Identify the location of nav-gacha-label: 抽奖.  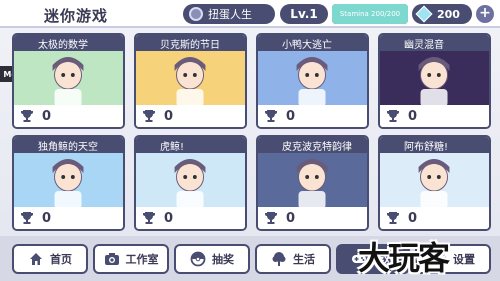
(223, 259).